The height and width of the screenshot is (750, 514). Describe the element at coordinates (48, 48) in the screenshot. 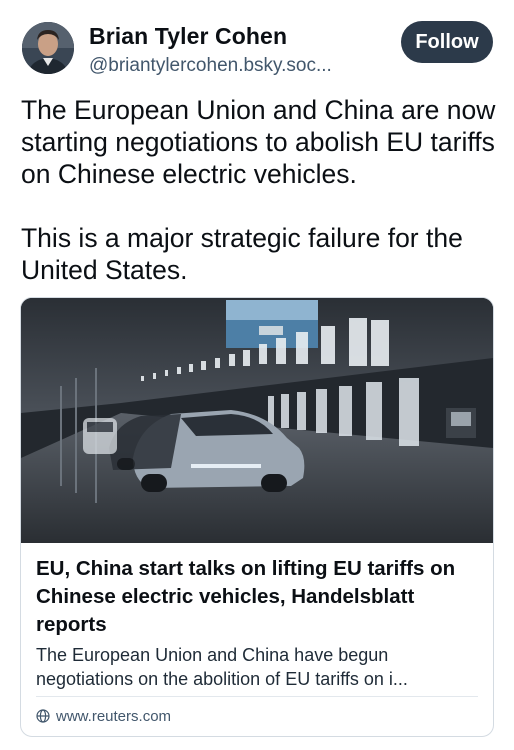

I see `avatar` at that location.